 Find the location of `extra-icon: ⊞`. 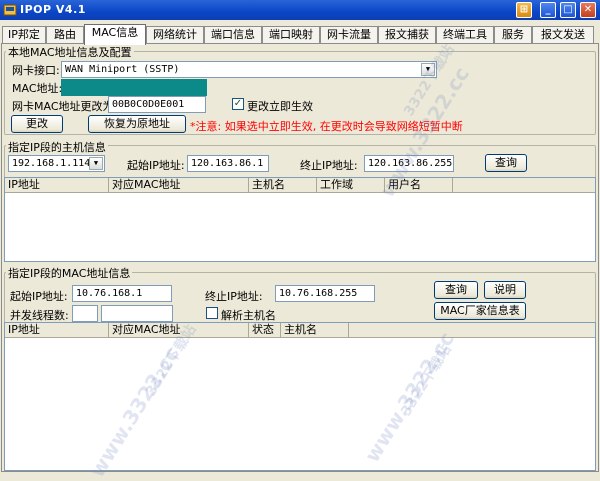

extra-icon: ⊞ is located at coordinates (524, 10).